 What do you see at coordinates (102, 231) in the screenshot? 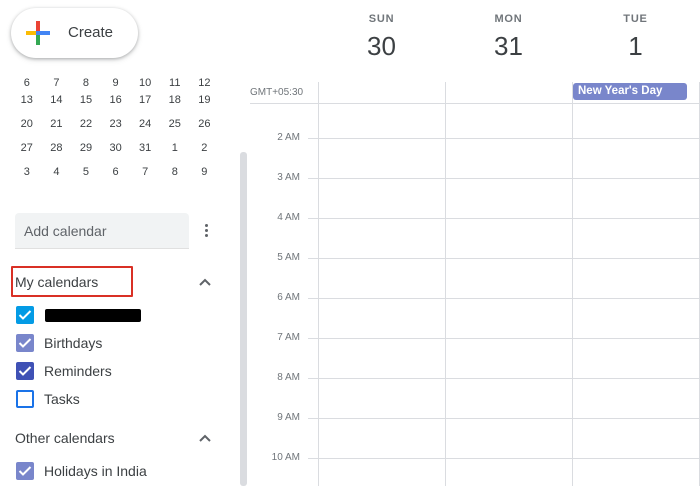
I see `add-calendar-input: Add calendar` at bounding box center [102, 231].